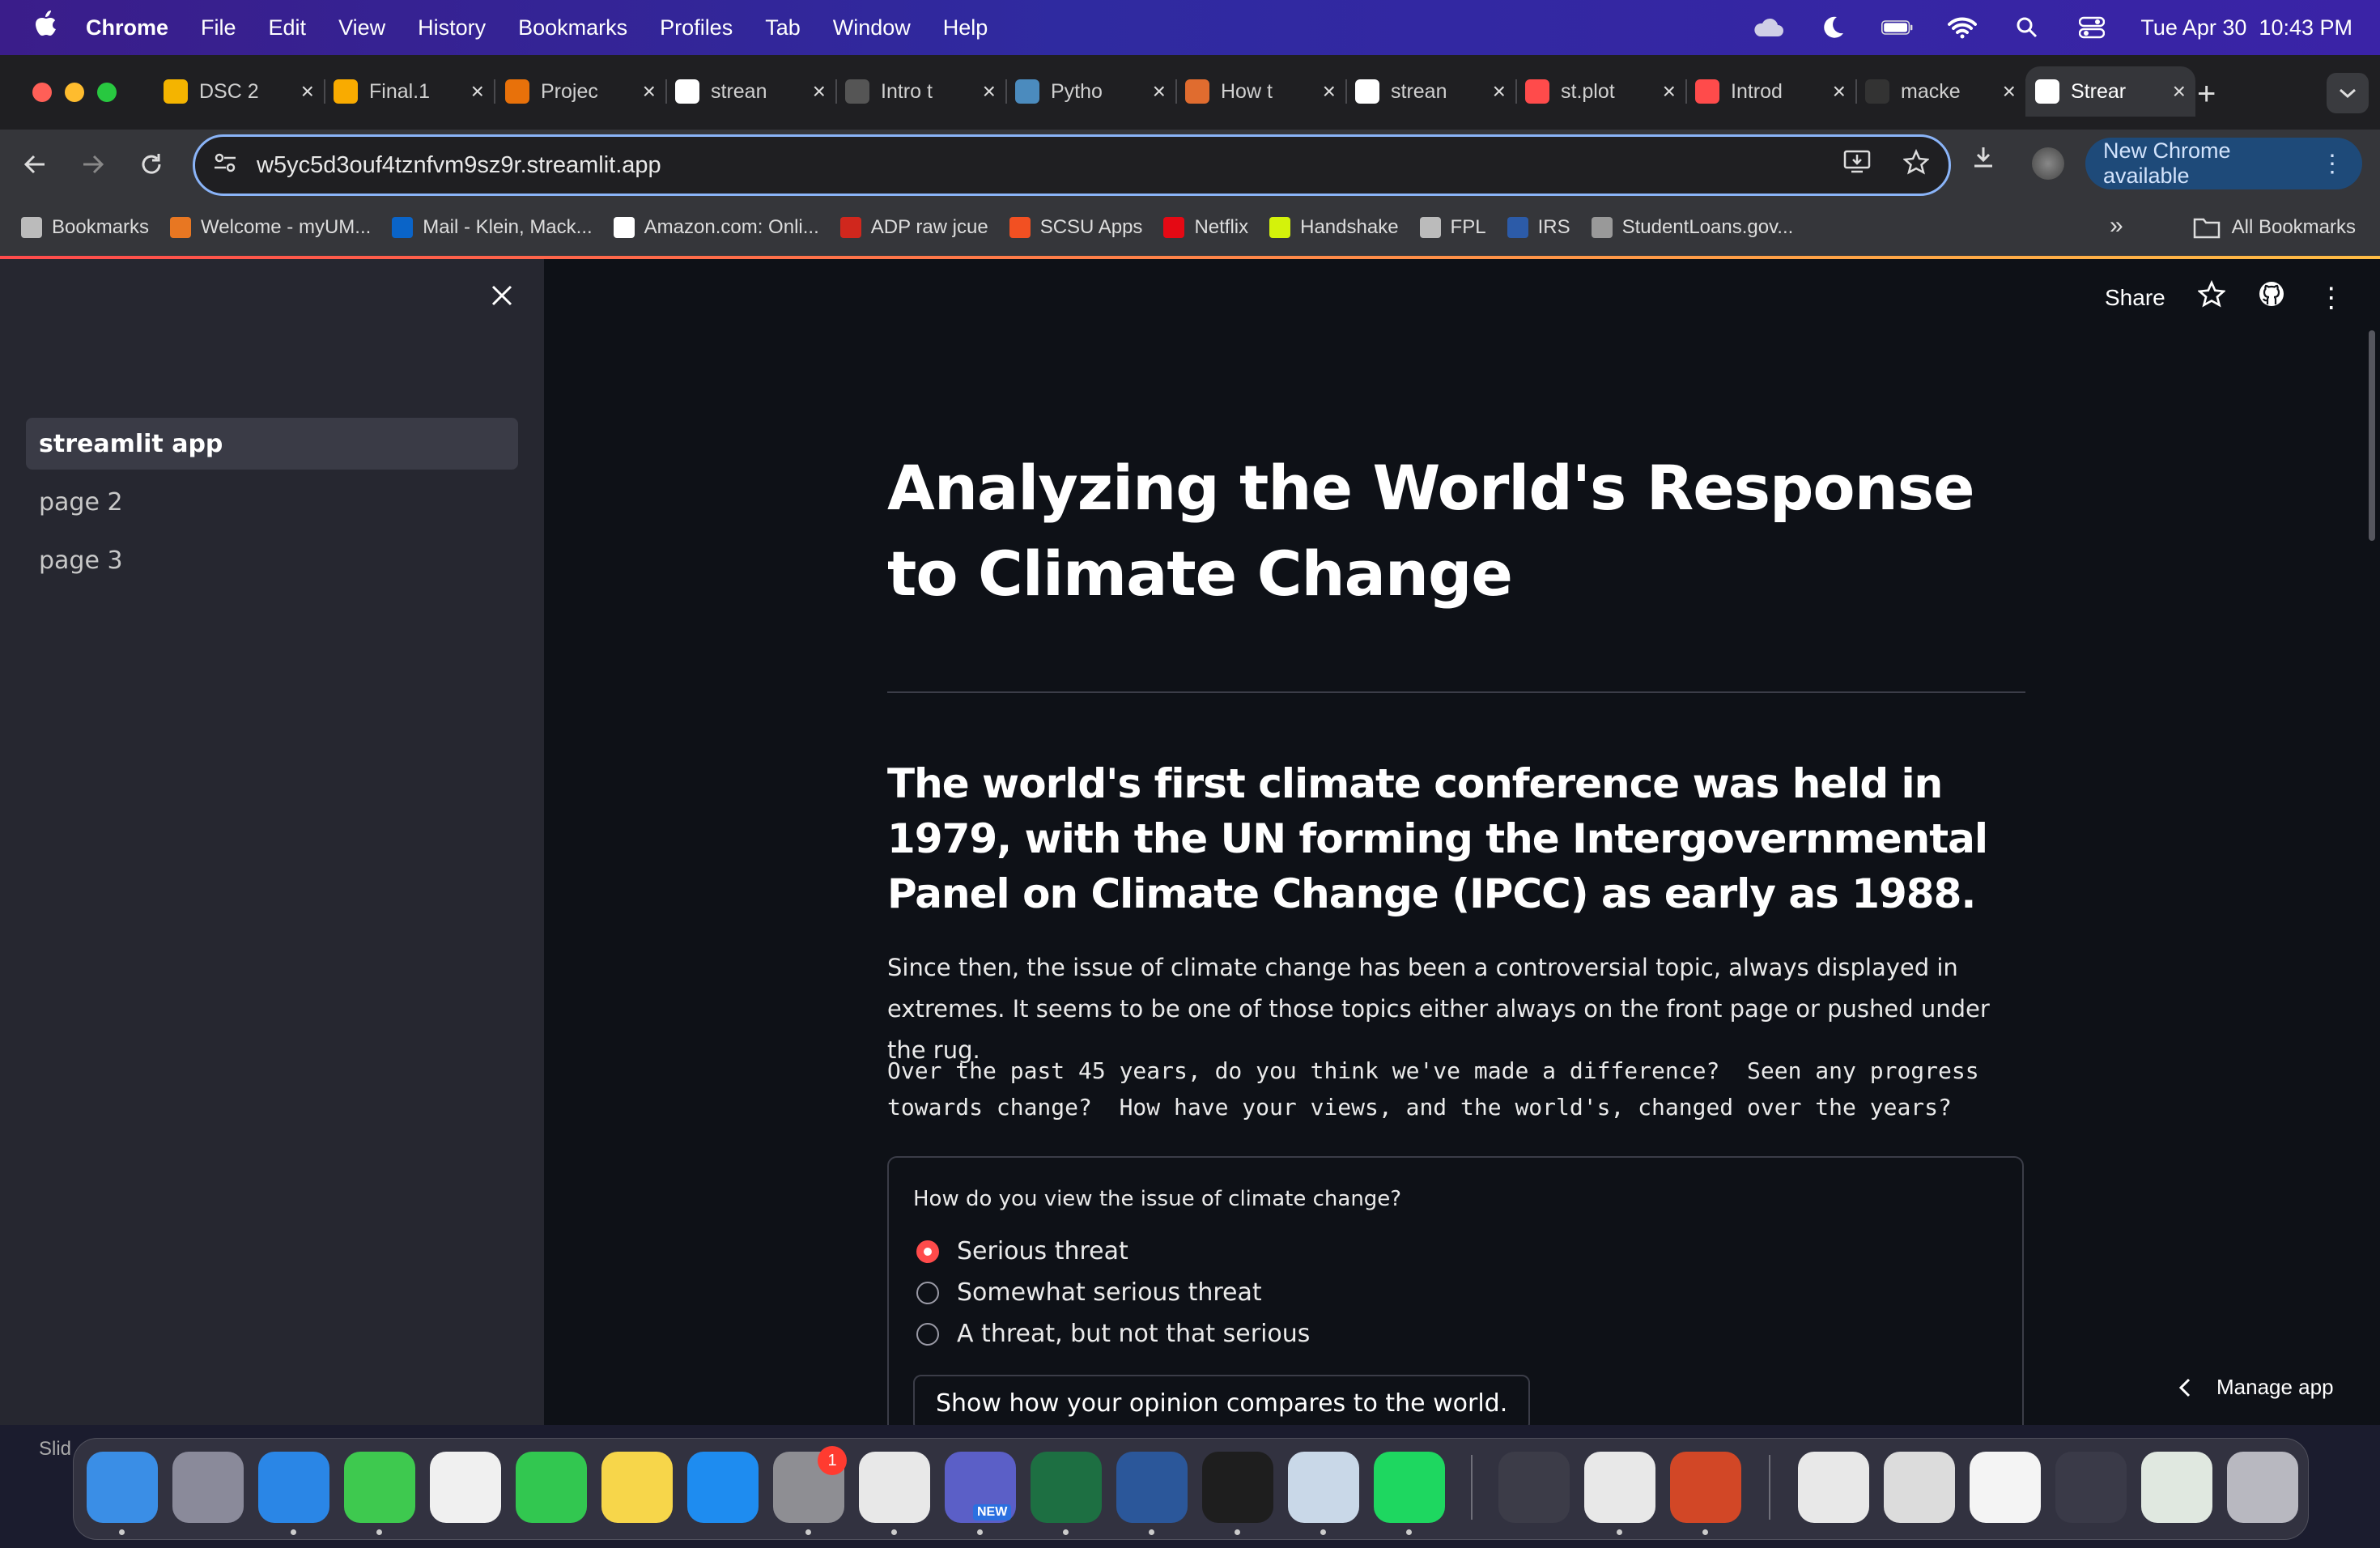  Describe the element at coordinates (1205, 227) in the screenshot. I see `bookmark-7: Netflix` at that location.